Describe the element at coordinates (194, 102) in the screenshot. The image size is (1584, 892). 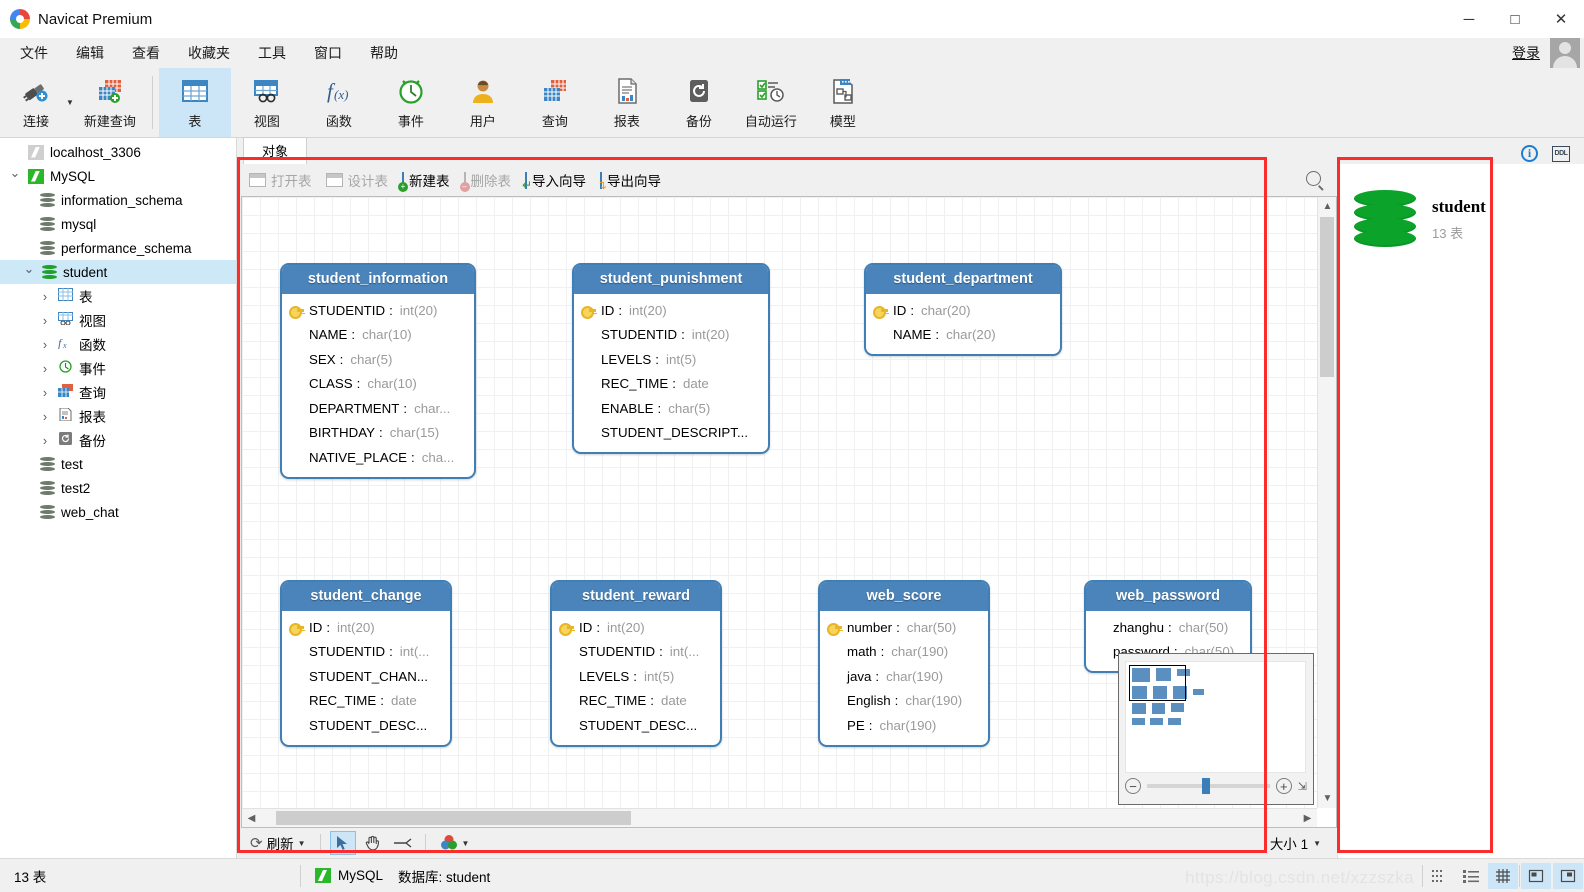
I see `ribbon-button-table: 表` at that location.